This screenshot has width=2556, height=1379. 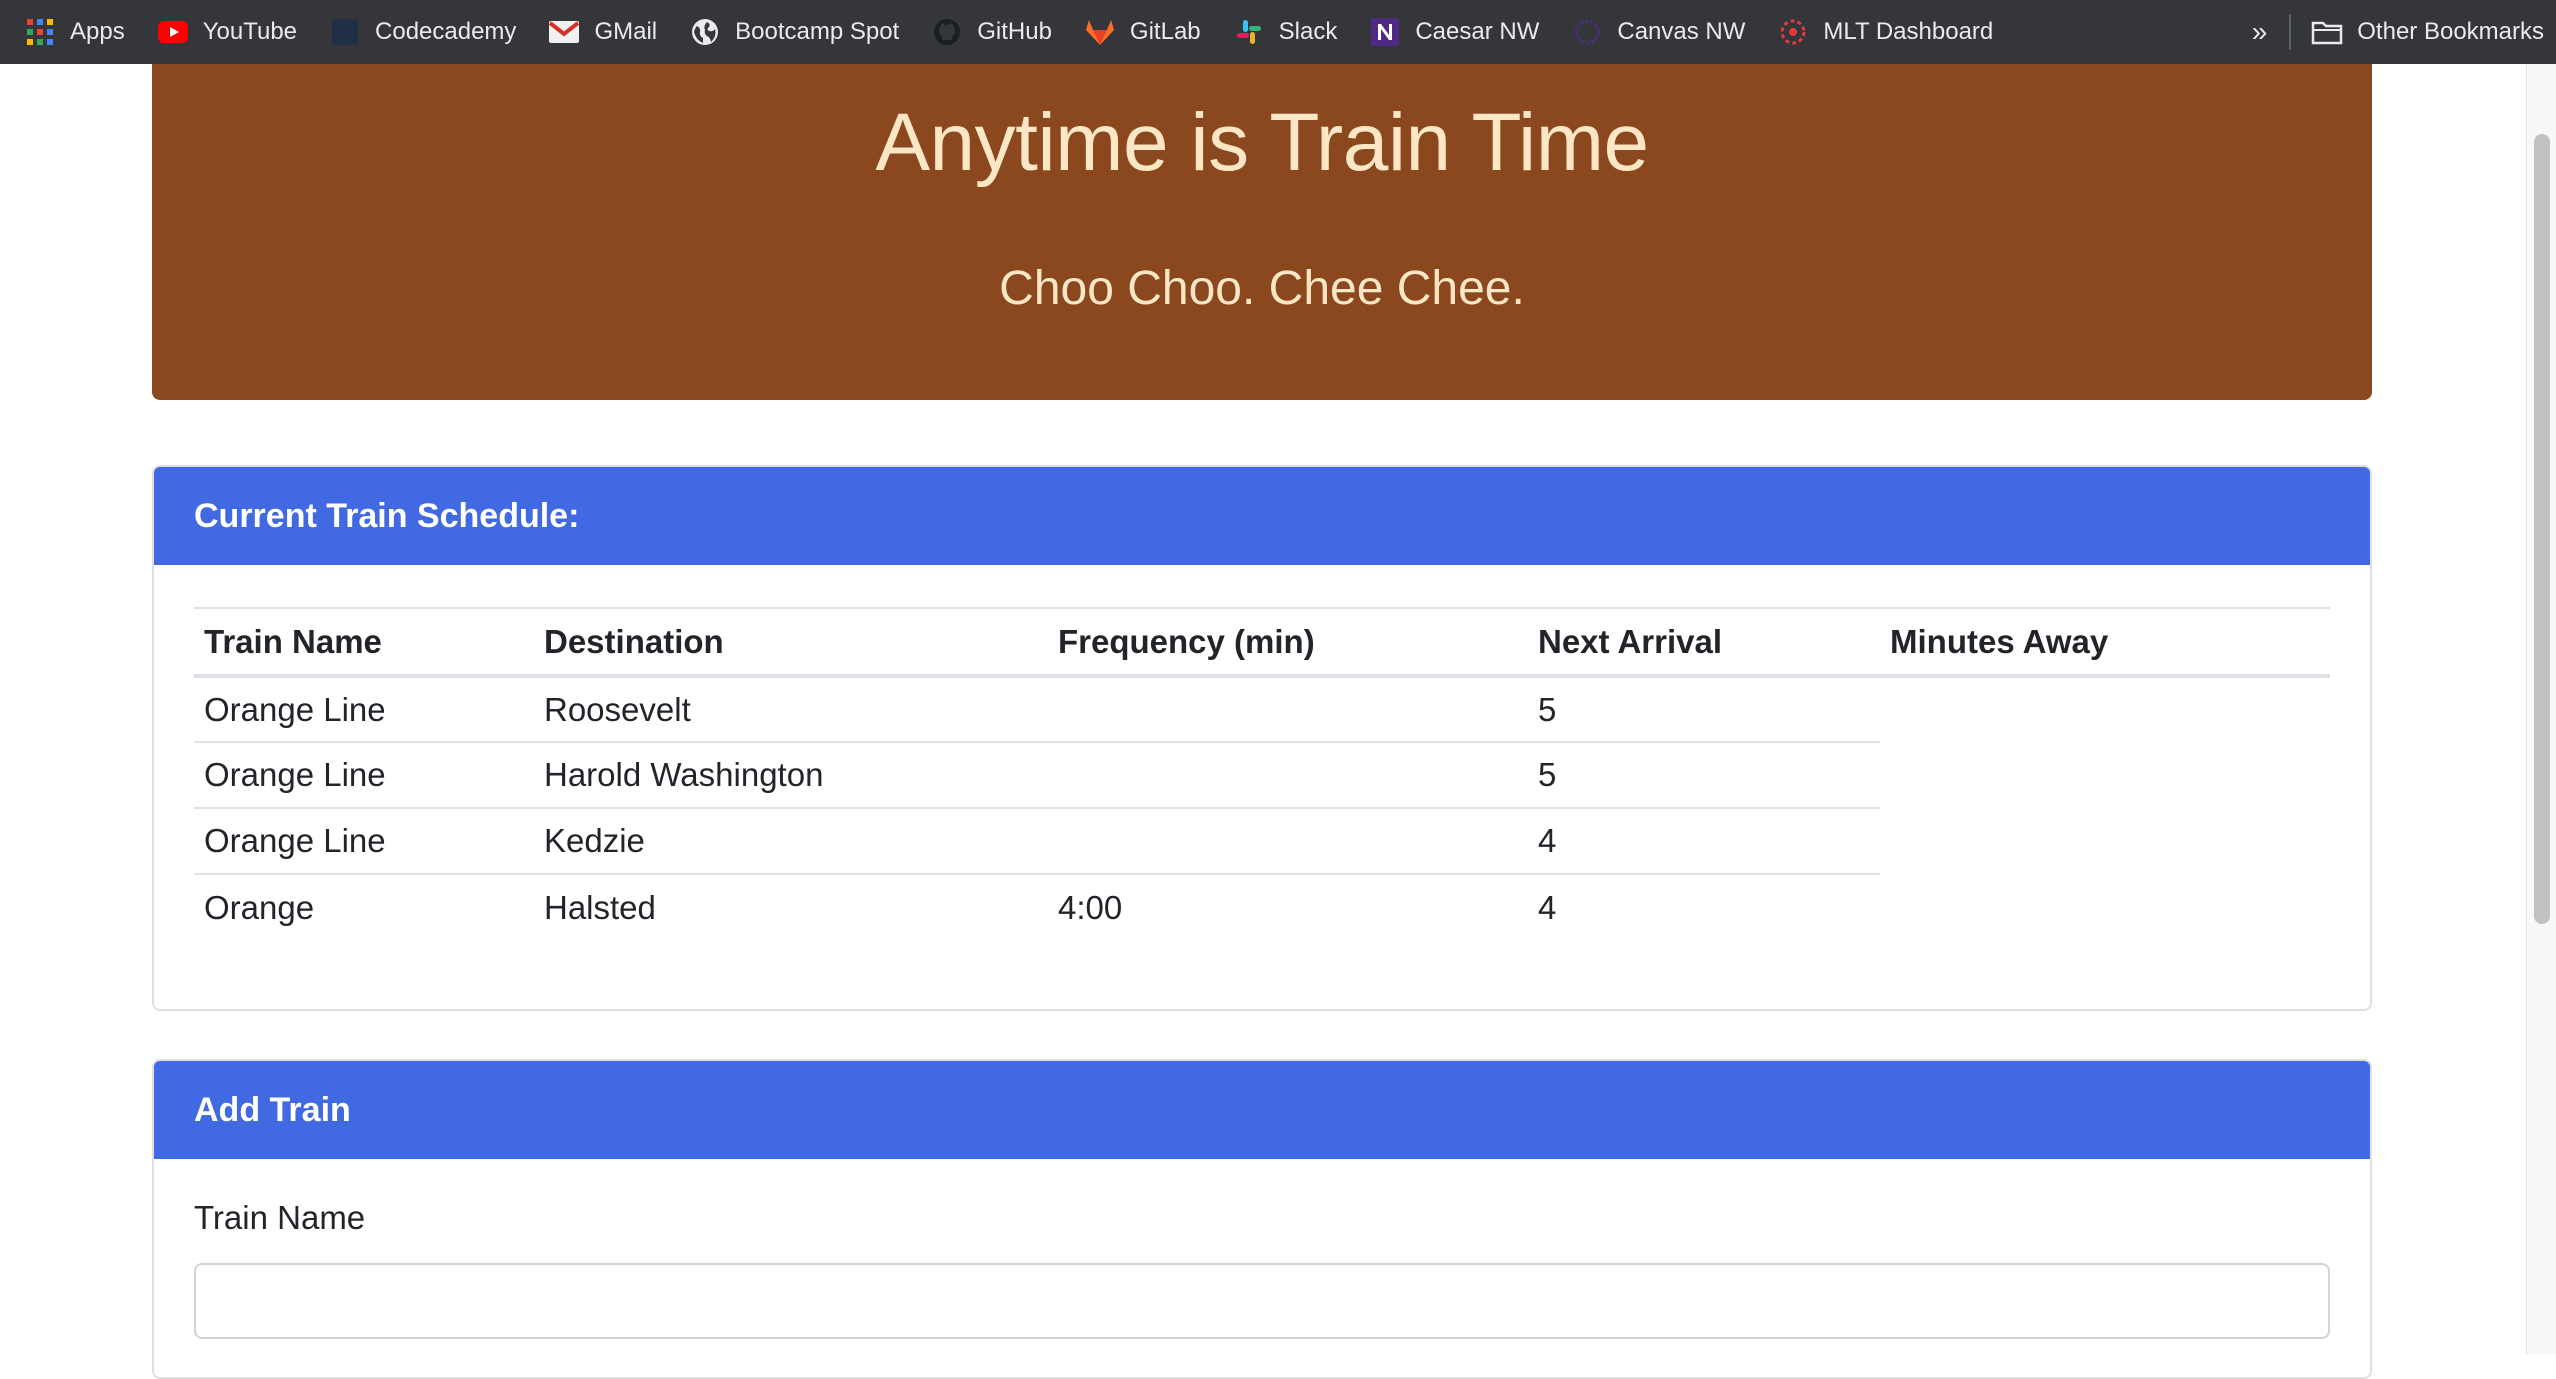 What do you see at coordinates (1014, 31) in the screenshot?
I see `bookmark-label: GitHub` at bounding box center [1014, 31].